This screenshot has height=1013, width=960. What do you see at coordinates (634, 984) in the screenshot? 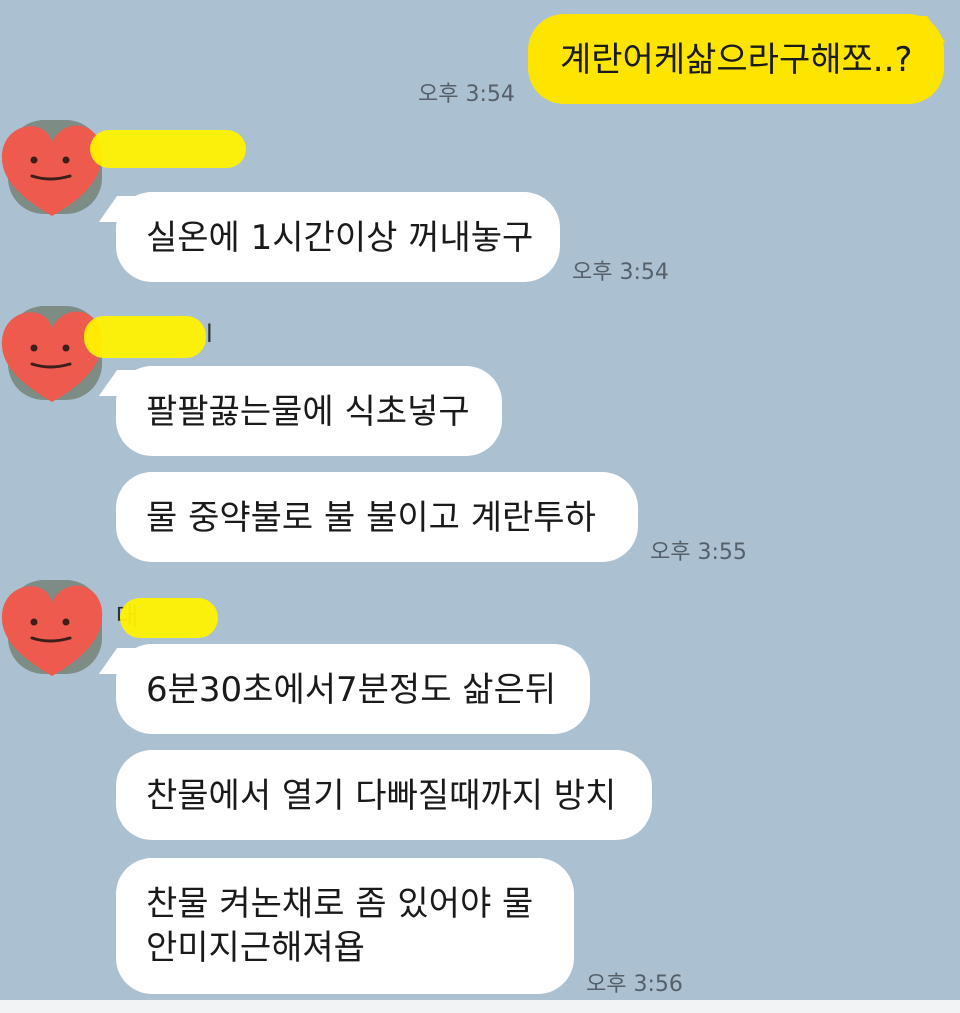
I see `message-time: 오후 3:56` at bounding box center [634, 984].